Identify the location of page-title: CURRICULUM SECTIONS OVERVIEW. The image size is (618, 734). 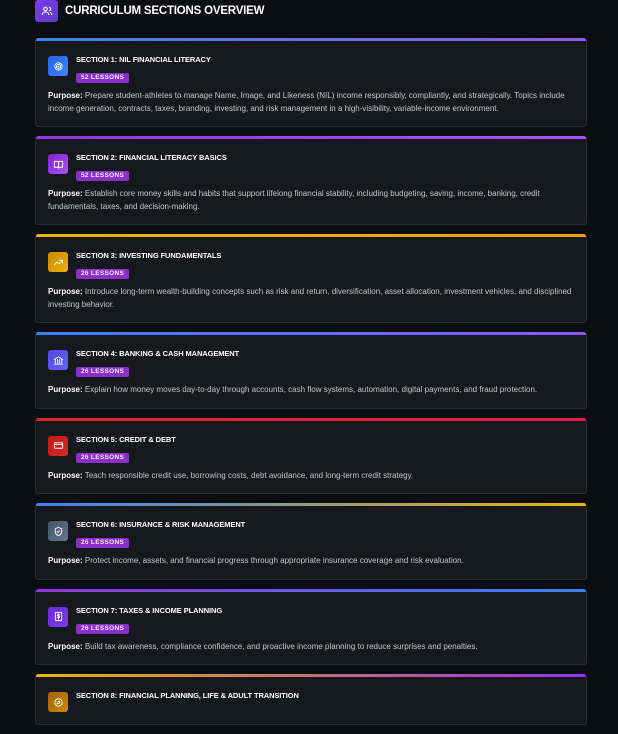
(165, 11).